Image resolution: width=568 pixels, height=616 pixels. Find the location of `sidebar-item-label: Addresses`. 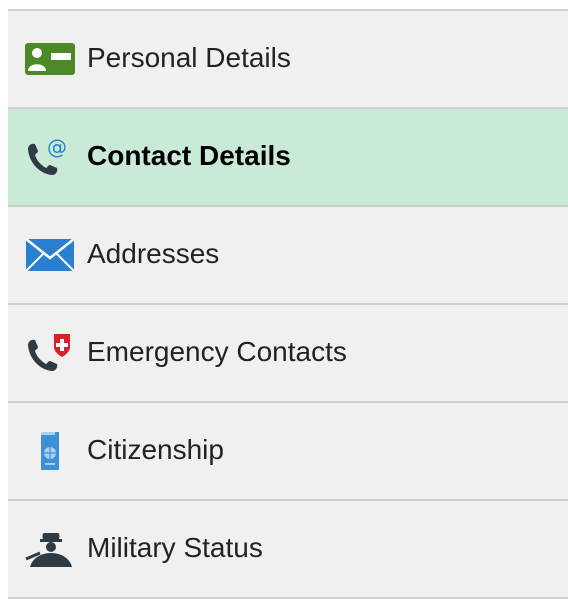

sidebar-item-label: Addresses is located at coordinates (153, 253).